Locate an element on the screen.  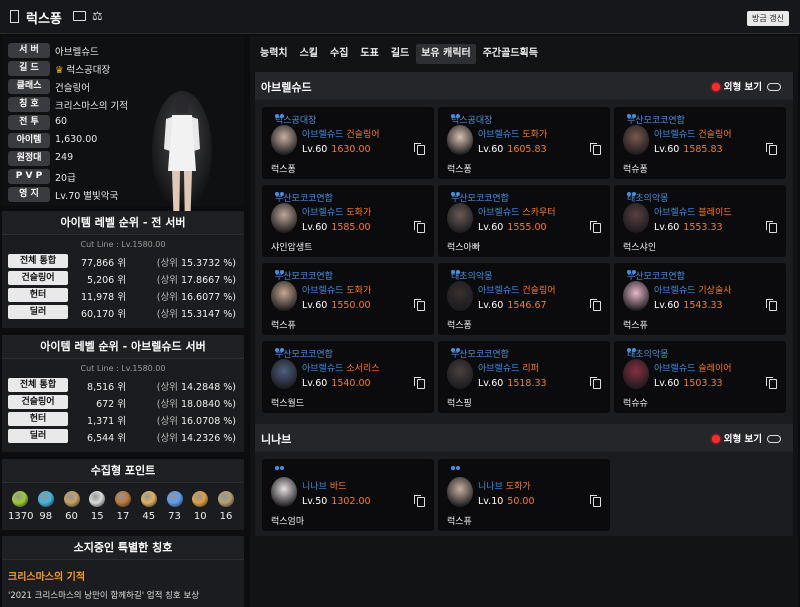
character-card: 부산모코코연합 아브렐슈드 건슬링어 Lv.60 1585.83 럭슈퐁 is located at coordinates (700, 143).